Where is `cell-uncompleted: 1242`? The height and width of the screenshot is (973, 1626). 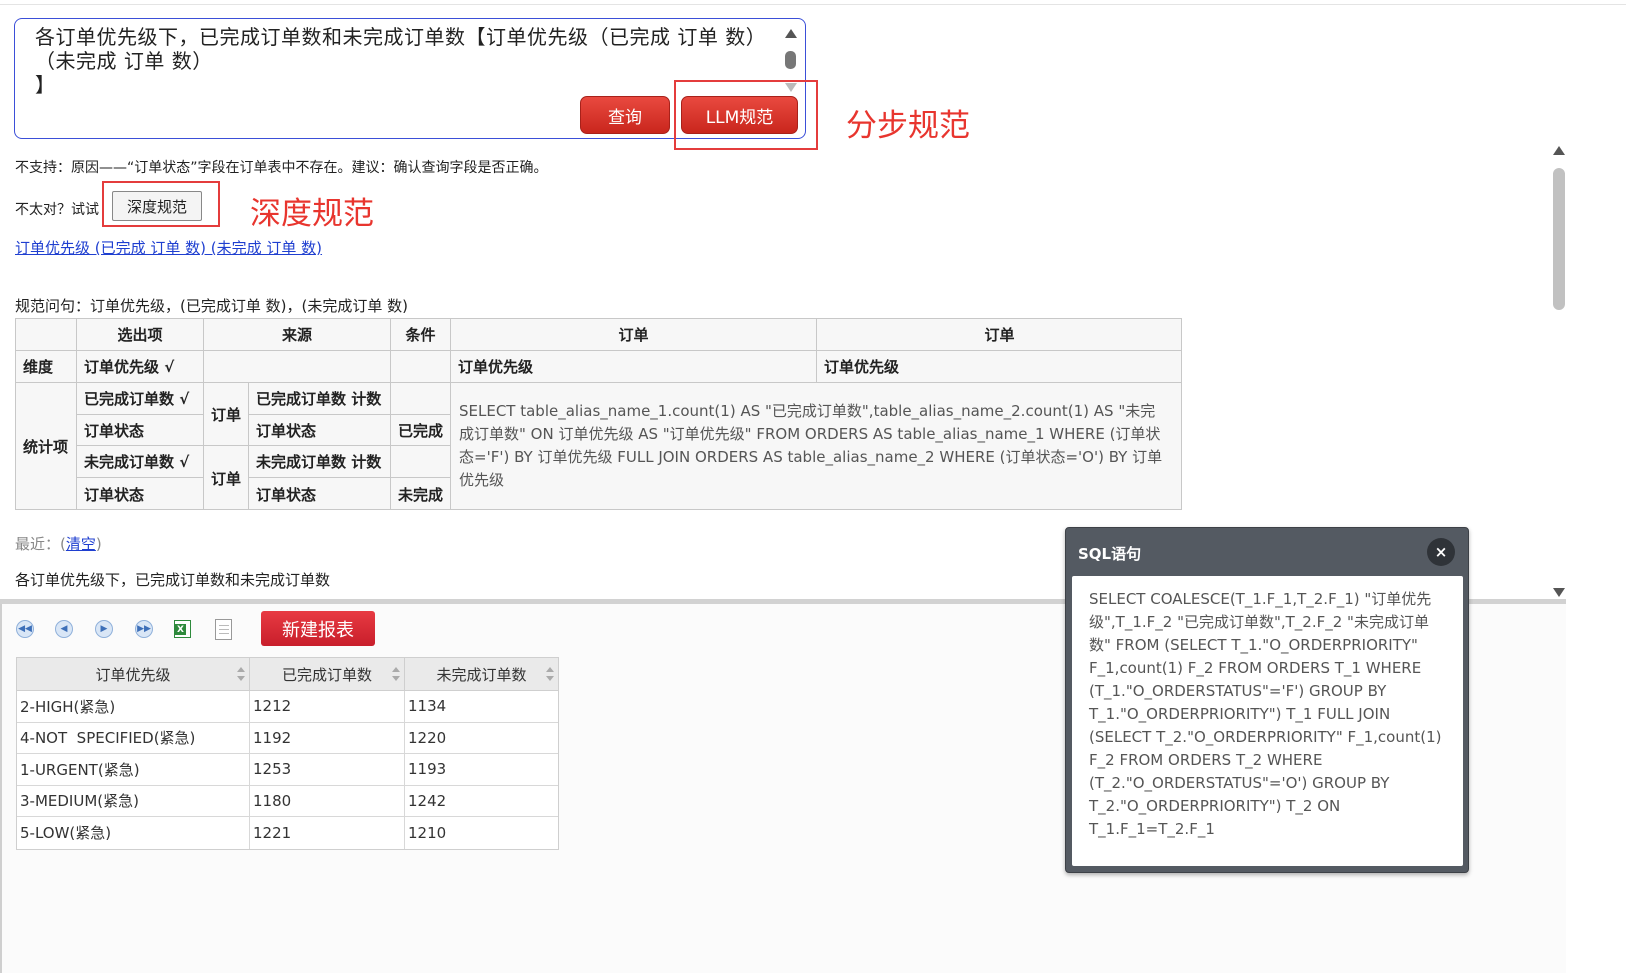
cell-uncompleted: 1242 is located at coordinates (427, 800).